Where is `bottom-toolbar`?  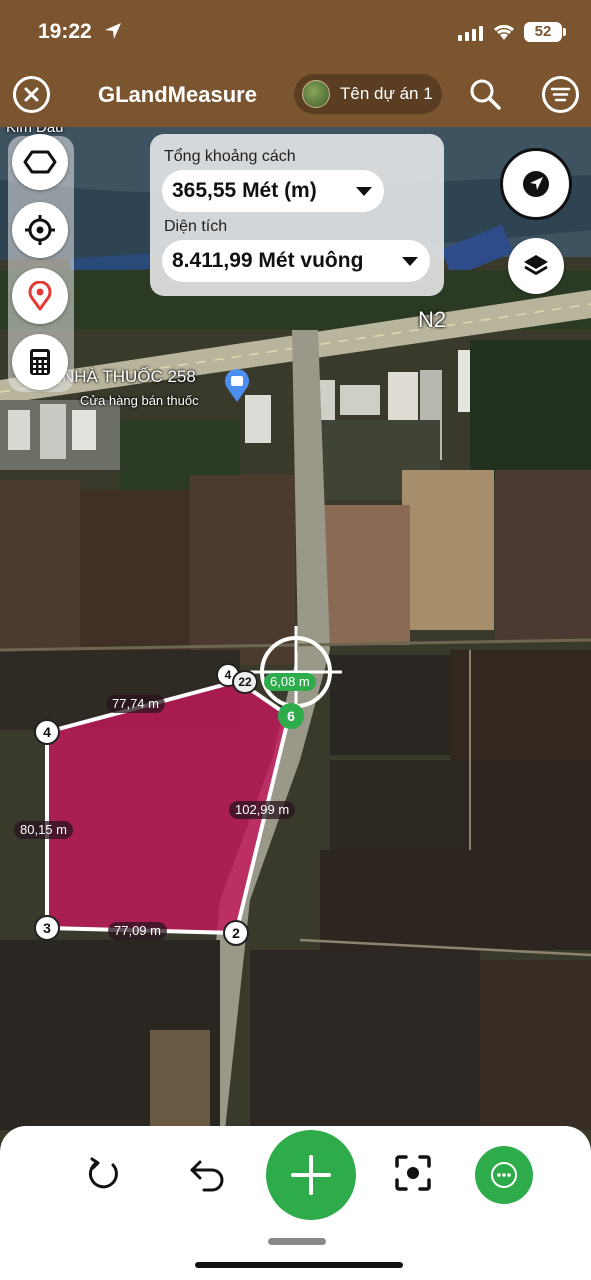
bottom-toolbar is located at coordinates (295, 1203).